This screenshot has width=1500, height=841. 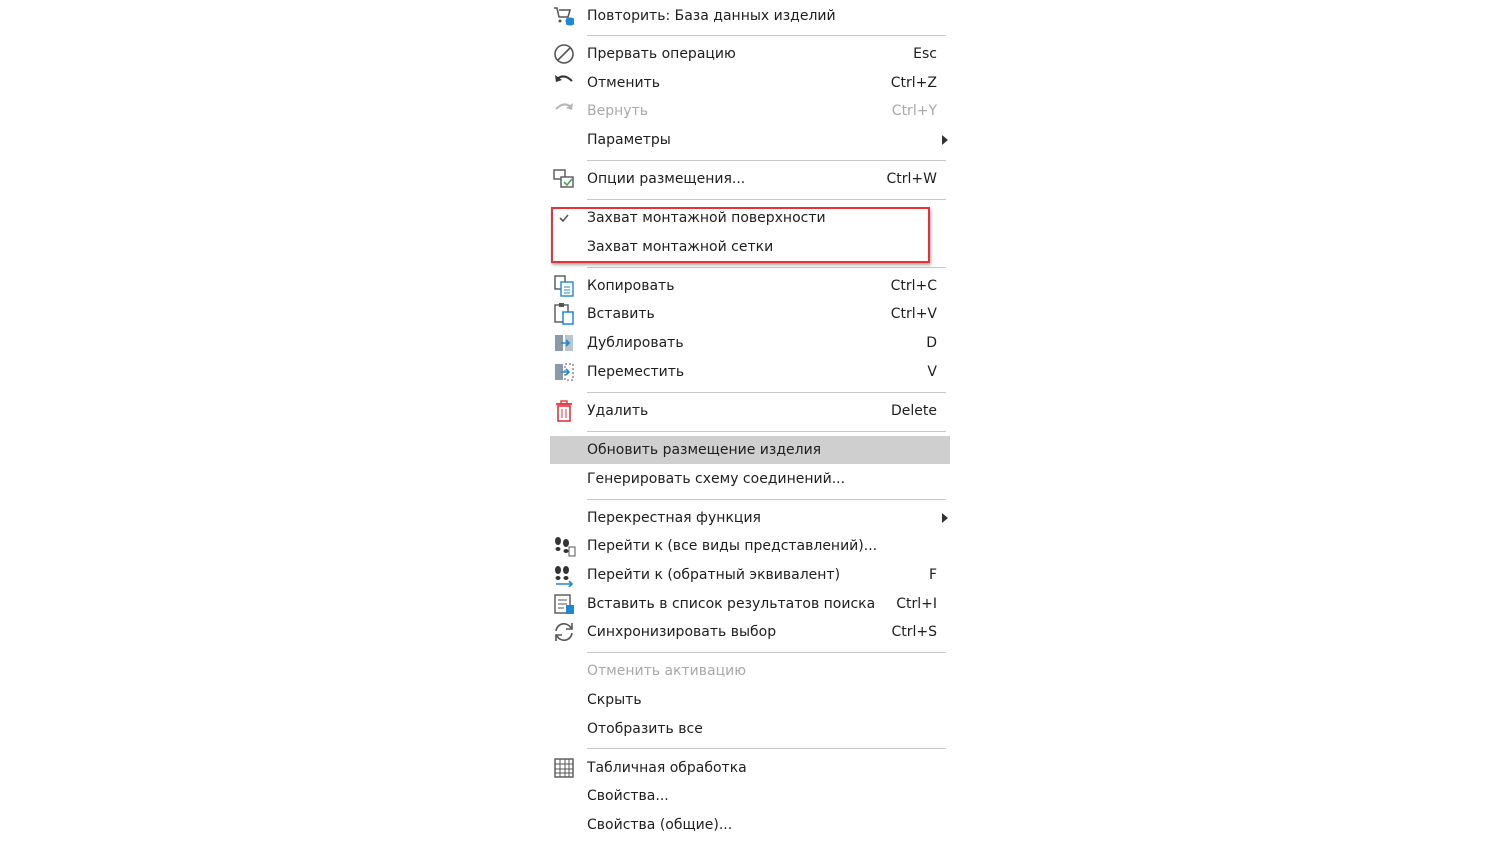 What do you see at coordinates (635, 343) in the screenshot?
I see `menu-item-label: Дублировать` at bounding box center [635, 343].